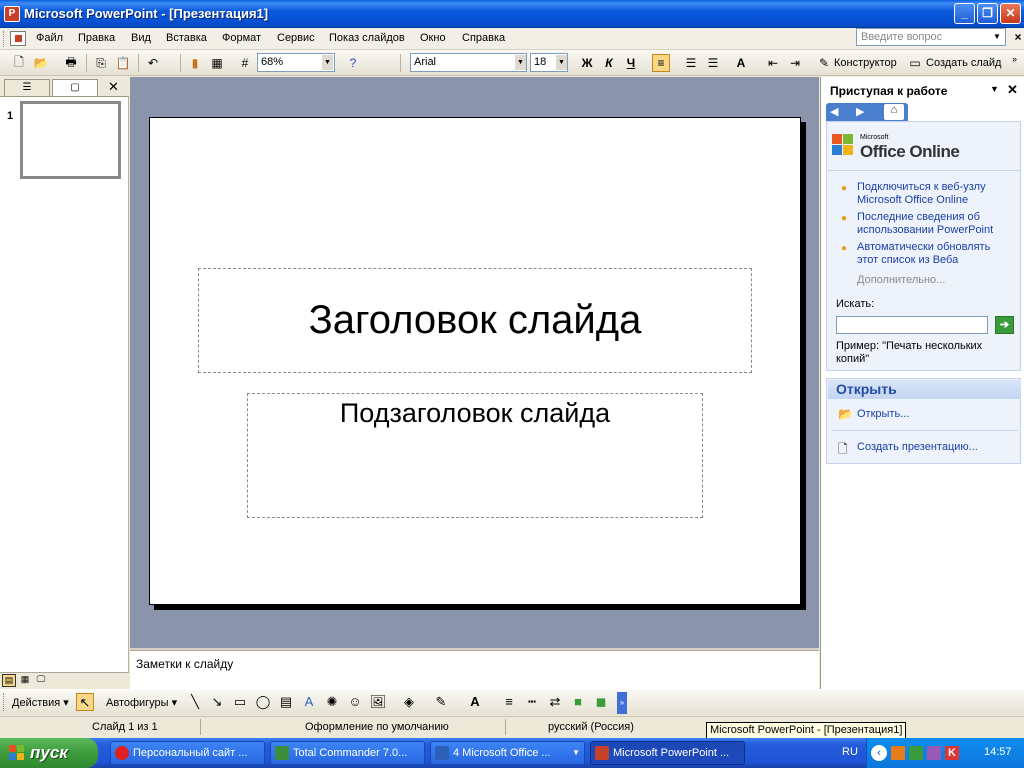 Image resolution: width=1024 pixels, height=768 pixels. Describe the element at coordinates (141, 38) in the screenshot. I see `menu-view: Вид` at that location.